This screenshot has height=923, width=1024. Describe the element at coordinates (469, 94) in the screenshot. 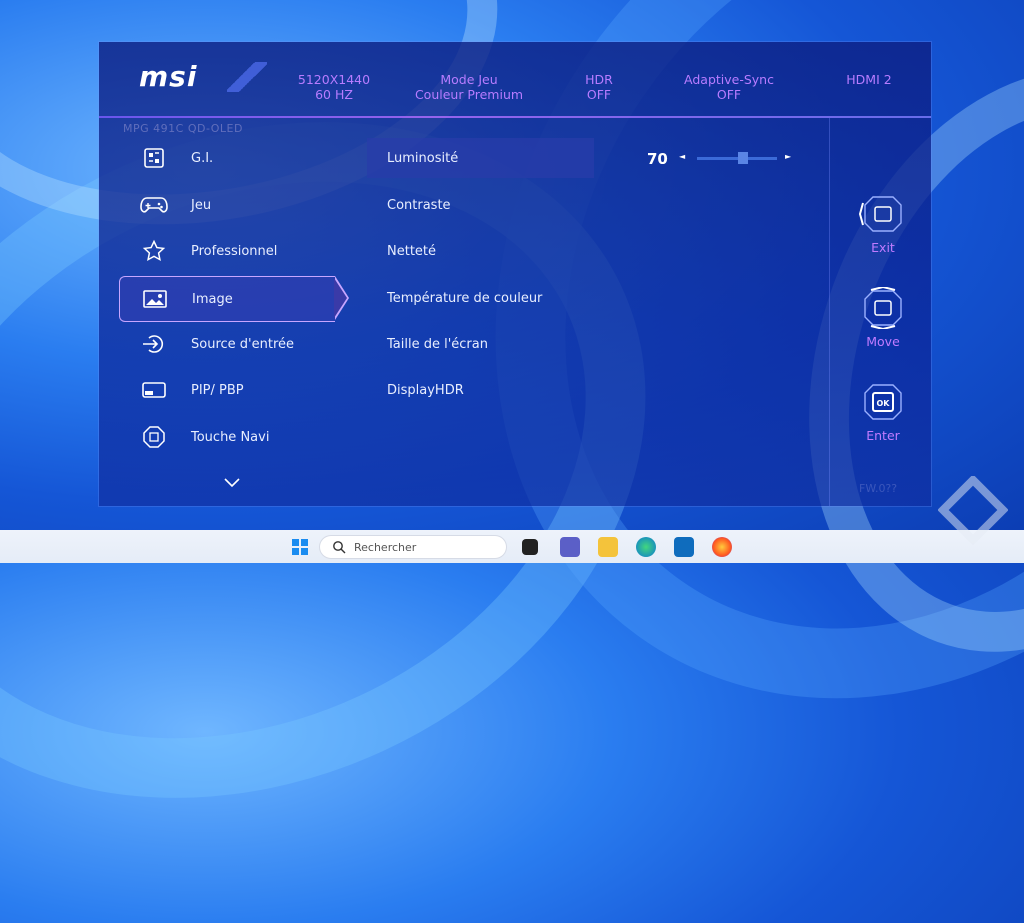

I see `status-line: Couleur Premium` at that location.